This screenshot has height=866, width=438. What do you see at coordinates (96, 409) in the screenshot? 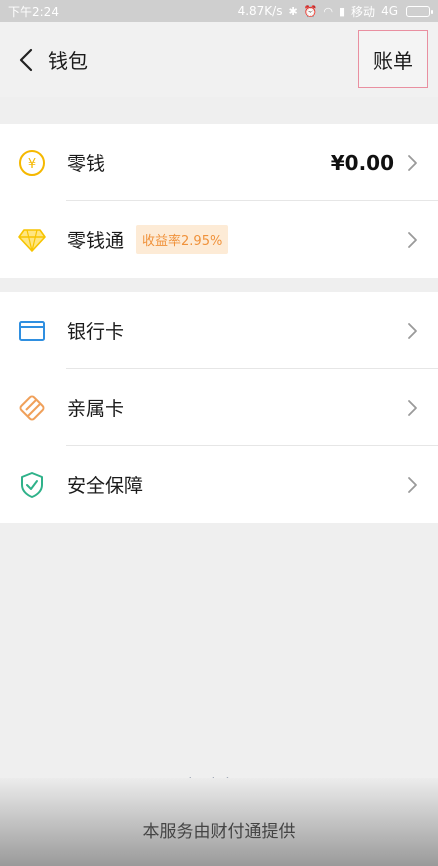
I see `family-card-label: 亲属卡` at bounding box center [96, 409].